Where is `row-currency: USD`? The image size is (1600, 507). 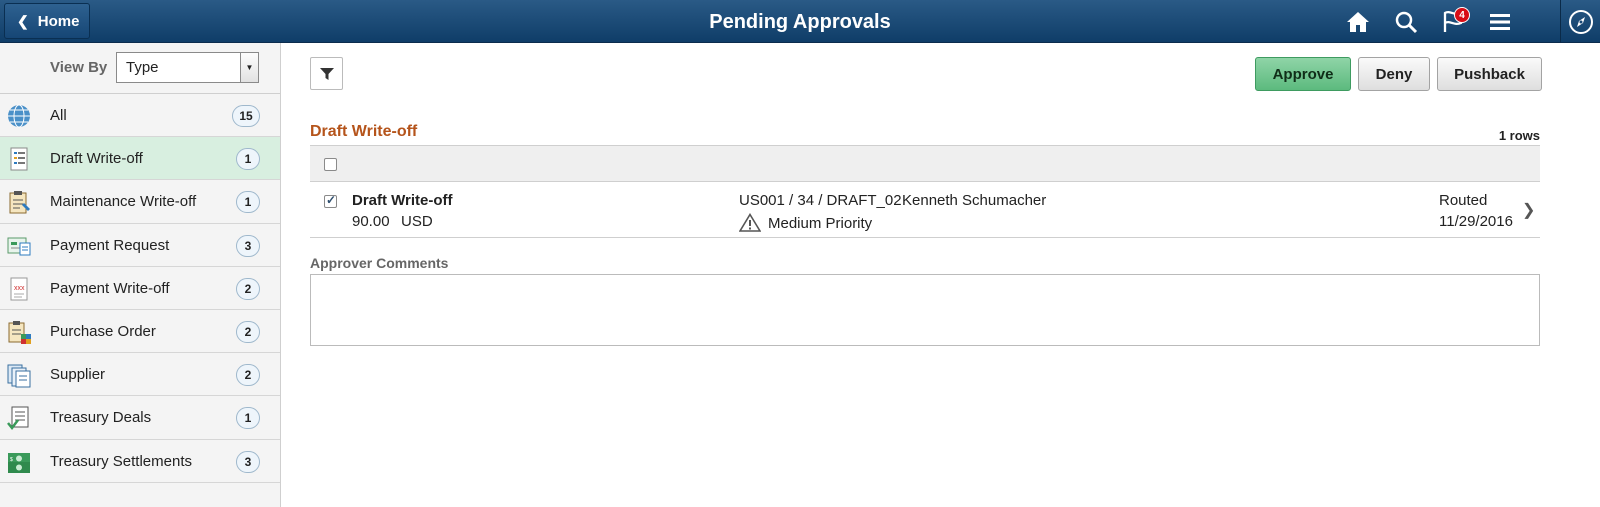 row-currency: USD is located at coordinates (417, 221).